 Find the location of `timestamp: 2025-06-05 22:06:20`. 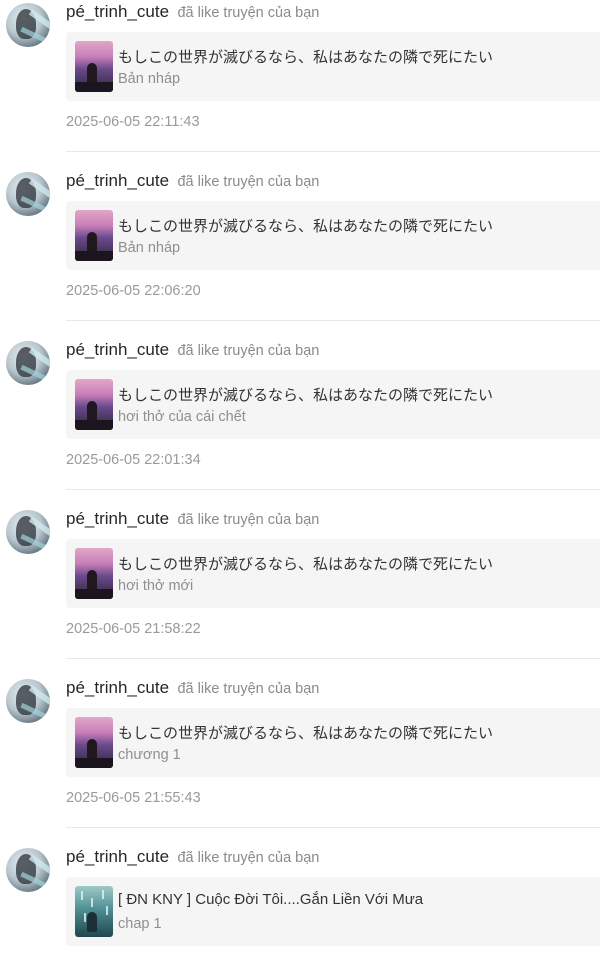

timestamp: 2025-06-05 22:06:20 is located at coordinates (133, 291).